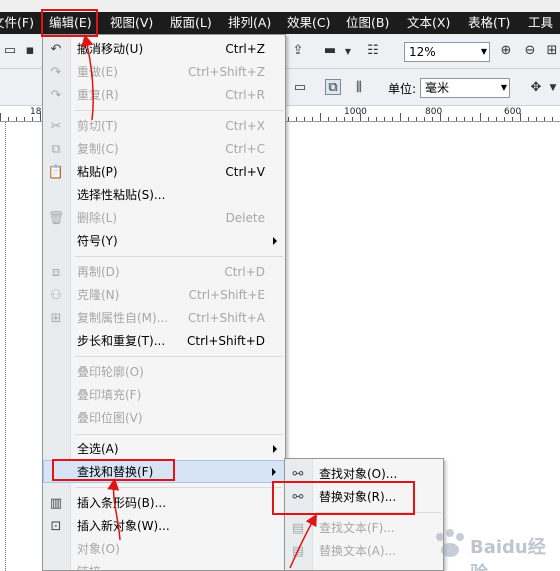  I want to click on annotation-box-edit-menu, so click(69, 23).